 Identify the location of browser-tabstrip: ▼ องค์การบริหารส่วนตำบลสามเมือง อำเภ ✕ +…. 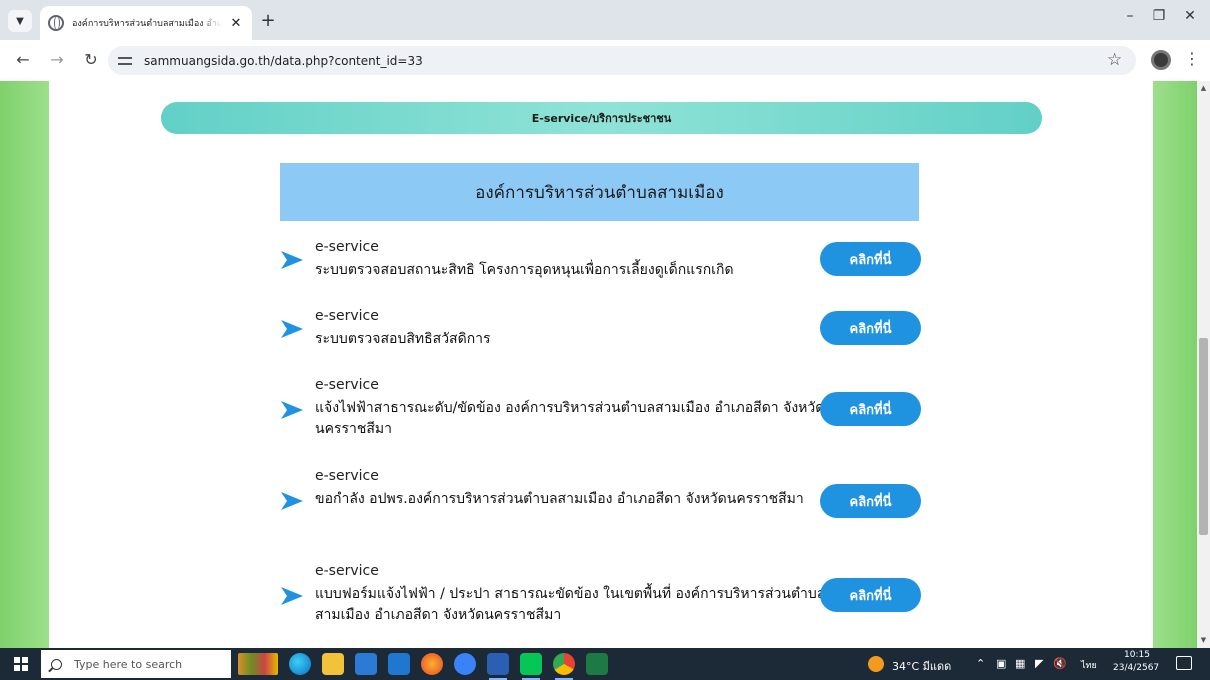
(605, 20).